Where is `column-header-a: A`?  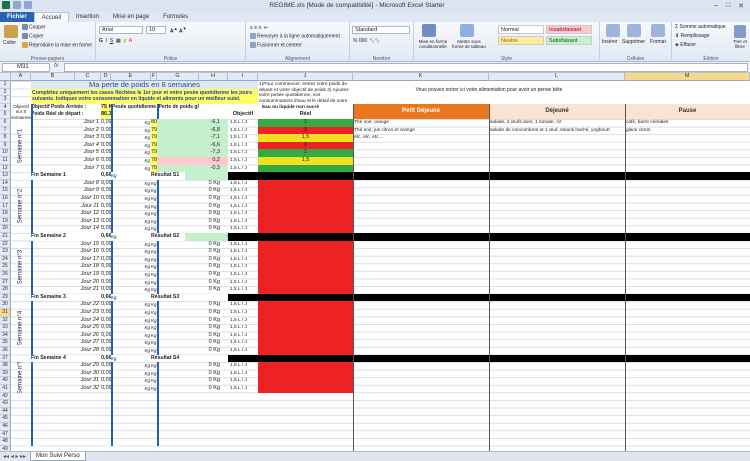 column-header-a: A is located at coordinates (21, 77).